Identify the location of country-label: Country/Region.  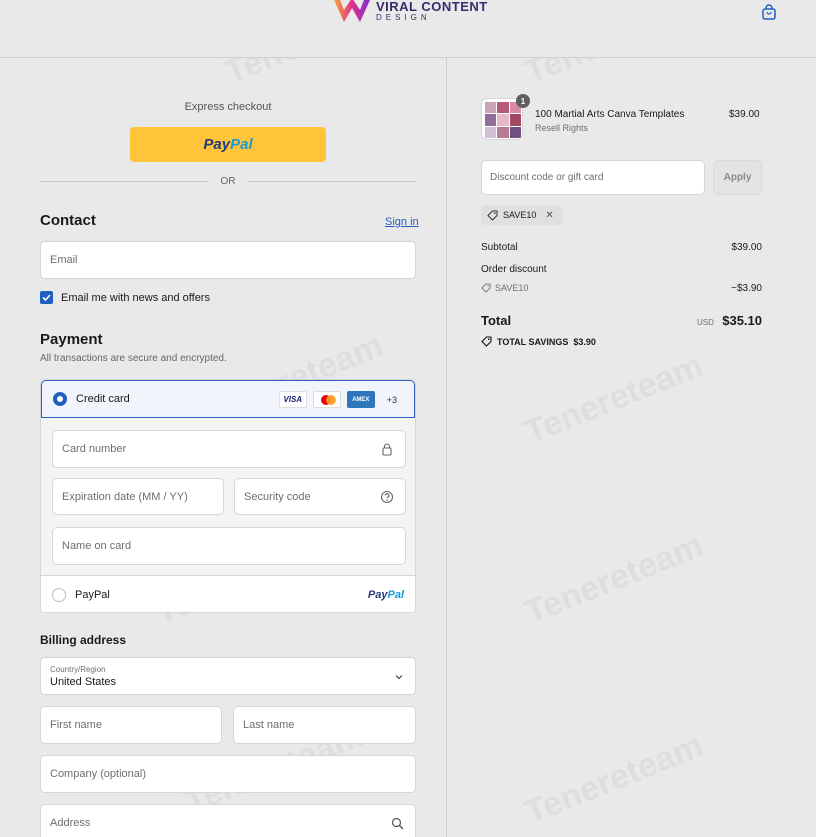
(78, 669).